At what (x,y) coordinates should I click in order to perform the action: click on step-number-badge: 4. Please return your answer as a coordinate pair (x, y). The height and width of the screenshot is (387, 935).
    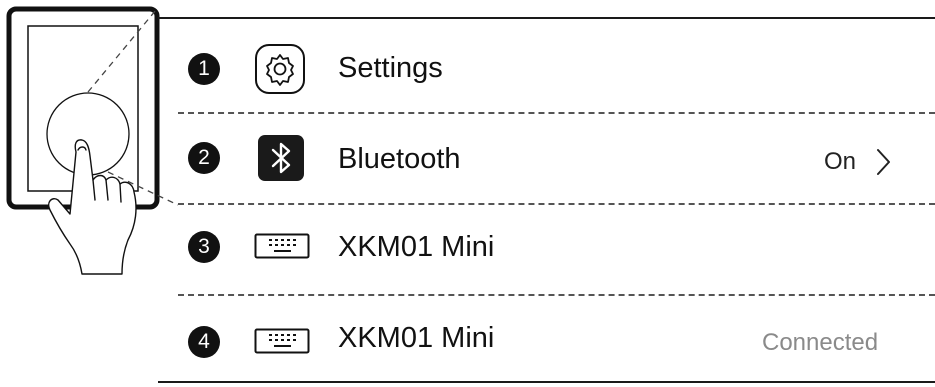
    Looking at the image, I should click on (204, 342).